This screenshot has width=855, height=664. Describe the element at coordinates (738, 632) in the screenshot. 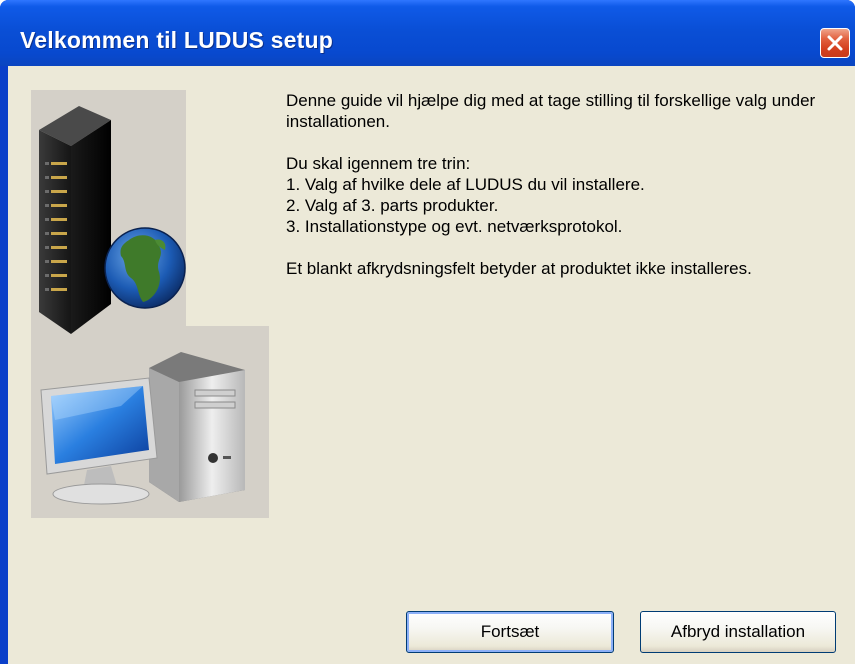

I see `cancel-installation-button: Afbryd installation` at that location.